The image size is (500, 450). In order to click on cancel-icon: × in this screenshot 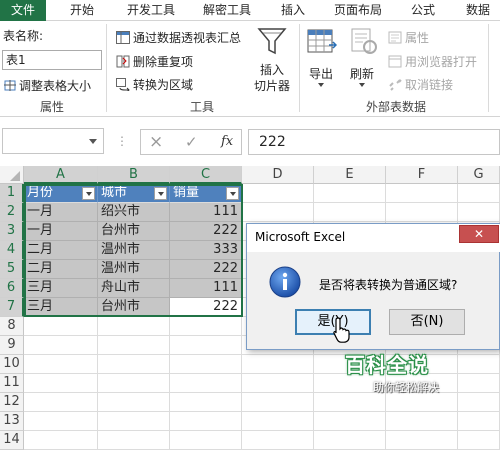, I will do `click(156, 142)`.